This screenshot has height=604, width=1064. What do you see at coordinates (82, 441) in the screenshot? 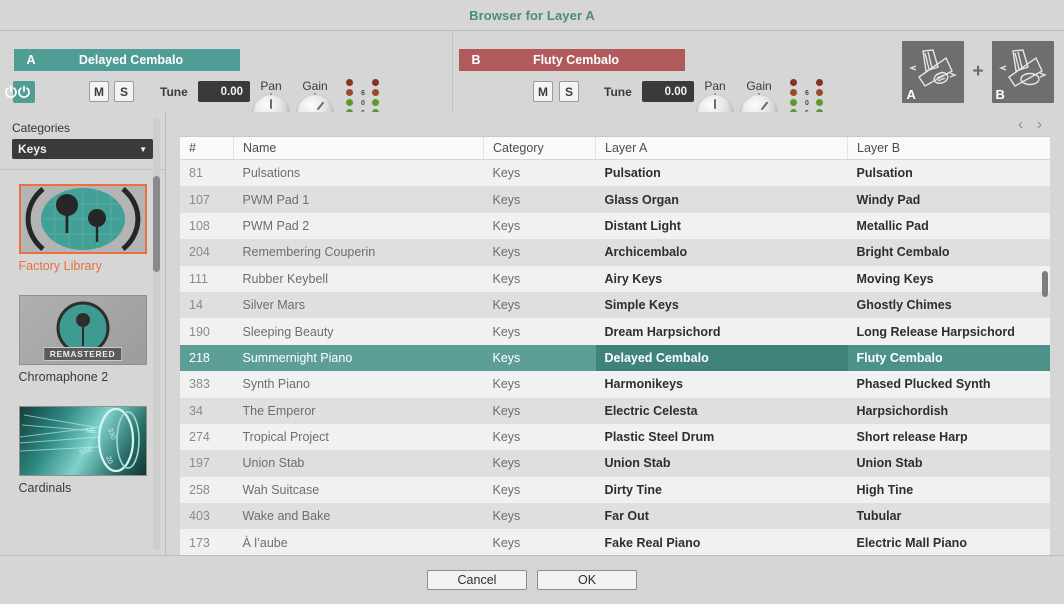
I see `bank-thumbnail: NE SSE 330 20` at bounding box center [82, 441].